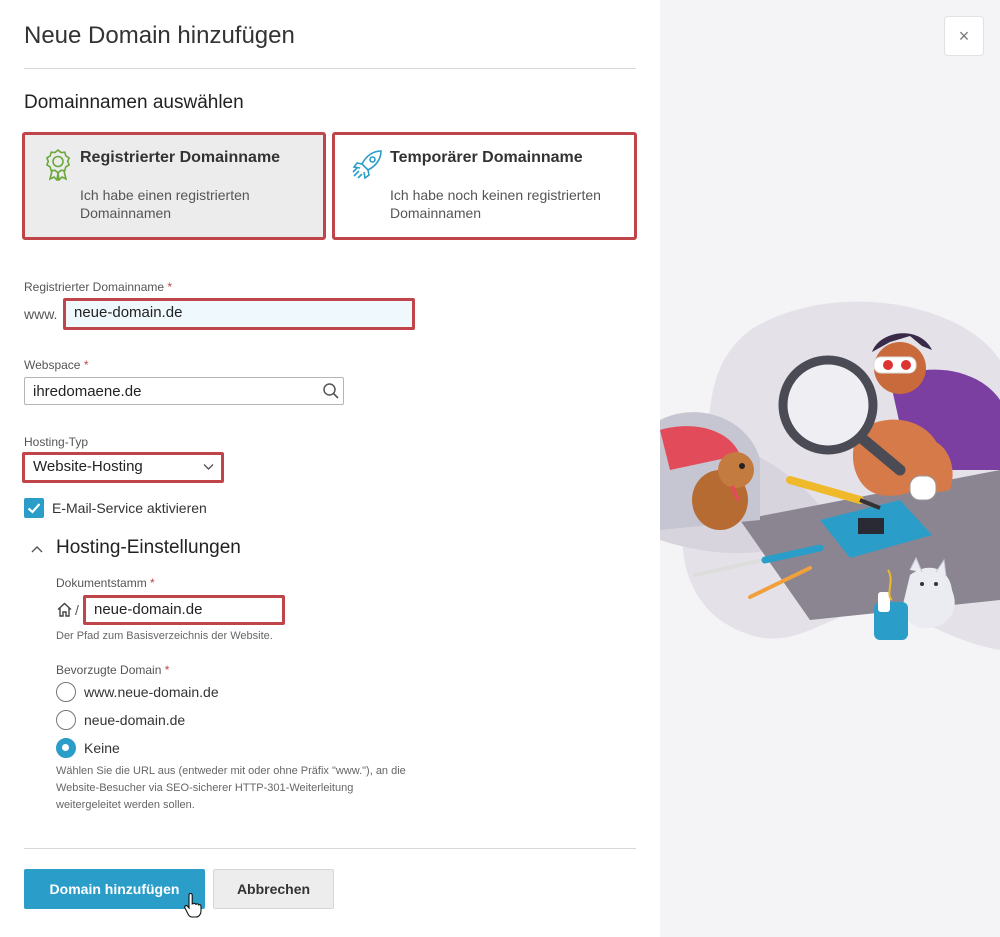 The image size is (1000, 937). I want to click on www-prefix: www., so click(41, 314).